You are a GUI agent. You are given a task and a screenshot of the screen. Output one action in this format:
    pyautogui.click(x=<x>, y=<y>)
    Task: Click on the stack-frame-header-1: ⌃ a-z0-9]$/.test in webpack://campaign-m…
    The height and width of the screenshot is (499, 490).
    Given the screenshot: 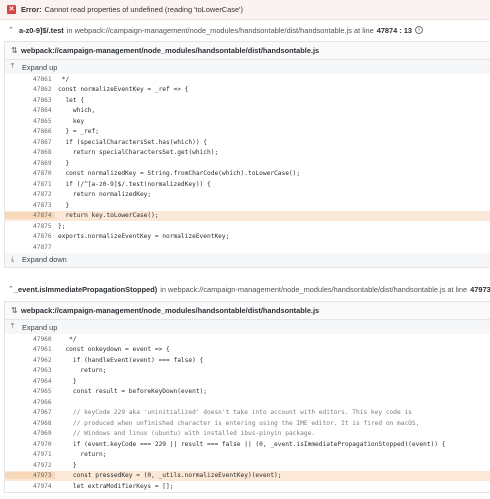 What is the action you would take?
    pyautogui.click(x=245, y=30)
    